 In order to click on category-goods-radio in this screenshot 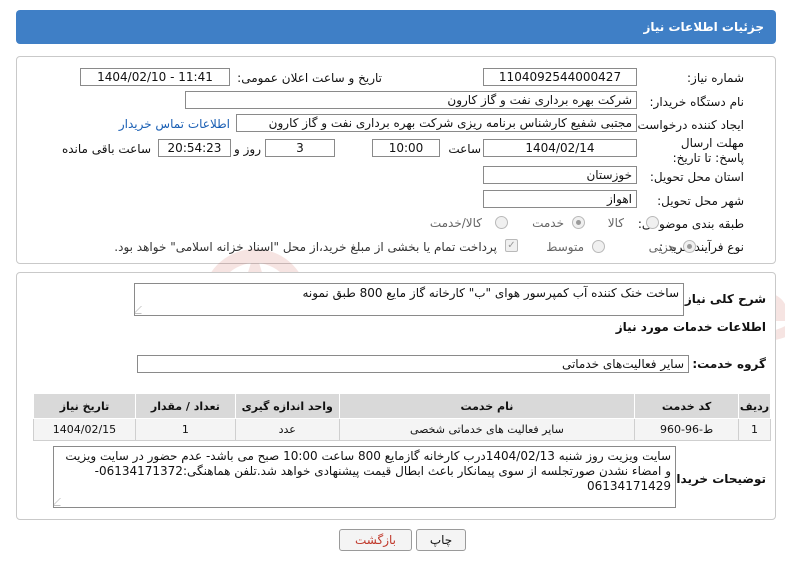, I will do `click(652, 222)`.